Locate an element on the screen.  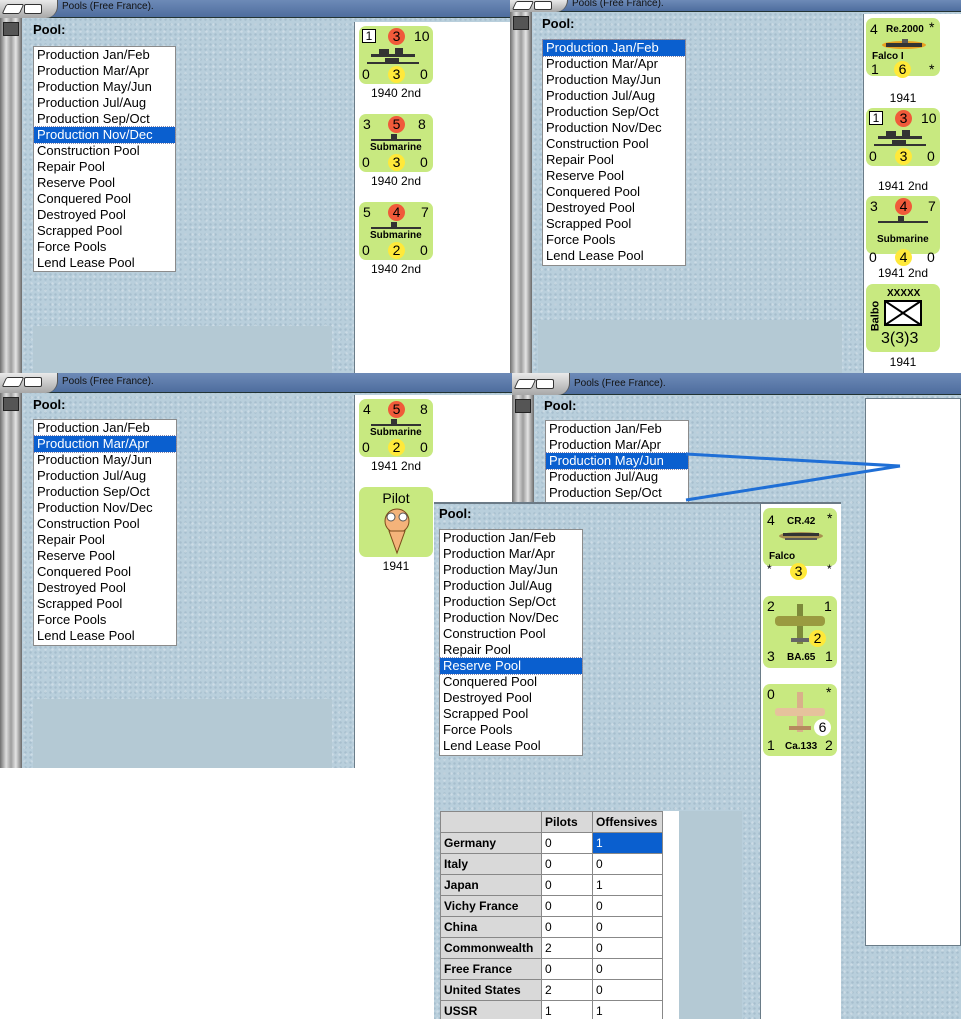
counter-yellow-value: 3 is located at coordinates (798, 571).